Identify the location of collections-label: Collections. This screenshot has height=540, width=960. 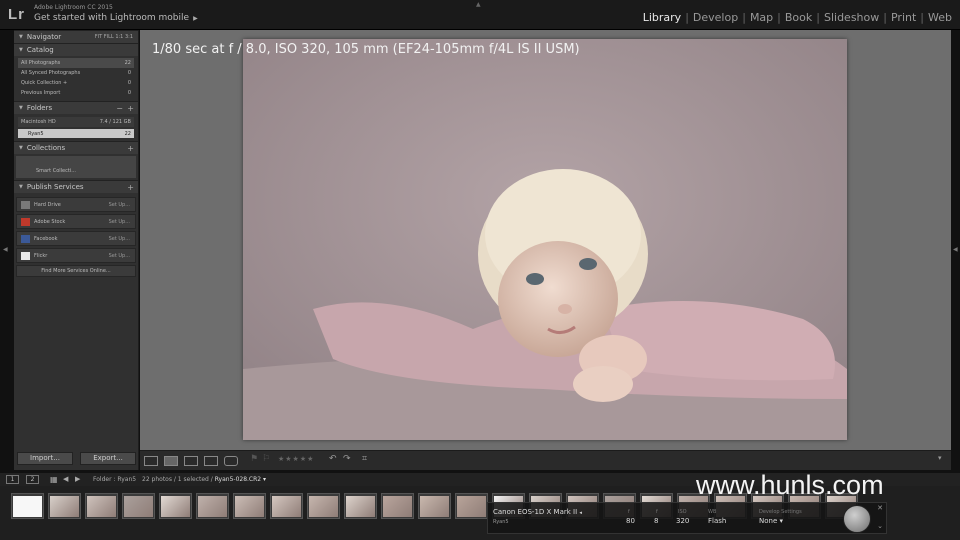
(46, 148).